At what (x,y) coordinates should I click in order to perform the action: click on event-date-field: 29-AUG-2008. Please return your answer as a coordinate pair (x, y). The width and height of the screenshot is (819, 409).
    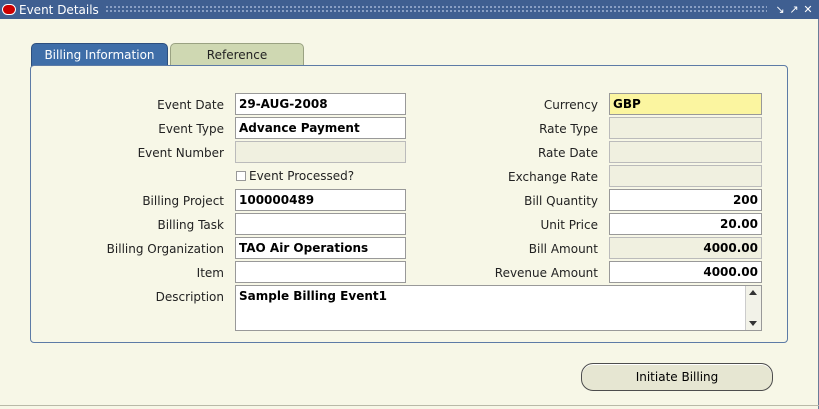
    Looking at the image, I should click on (320, 104).